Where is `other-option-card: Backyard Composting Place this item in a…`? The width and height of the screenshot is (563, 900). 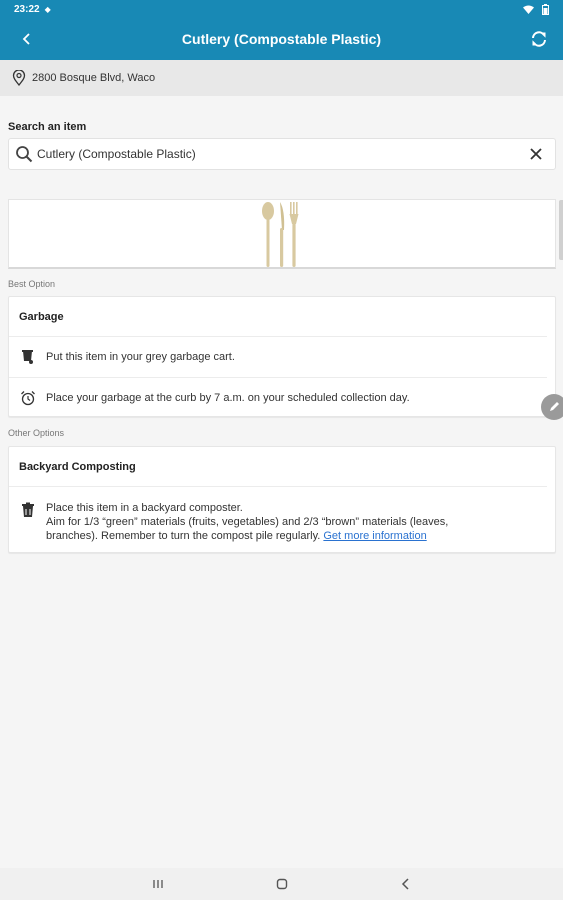 other-option-card: Backyard Composting Place this item in a… is located at coordinates (282, 499).